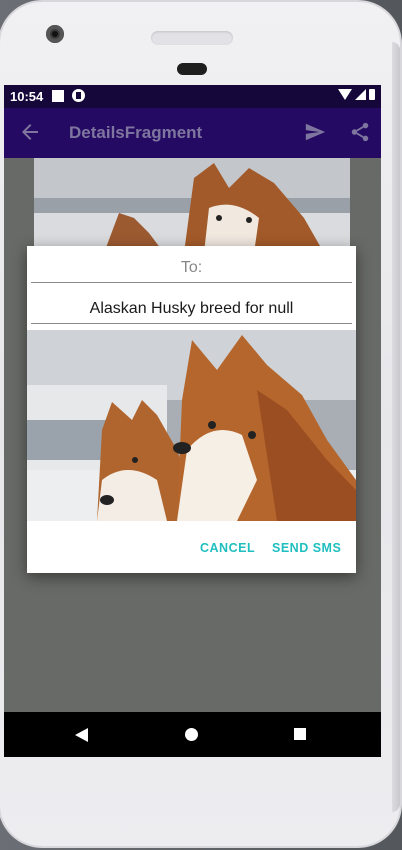 The height and width of the screenshot is (850, 402). Describe the element at coordinates (192, 38) in the screenshot. I see `phone-speaker-grille` at that location.